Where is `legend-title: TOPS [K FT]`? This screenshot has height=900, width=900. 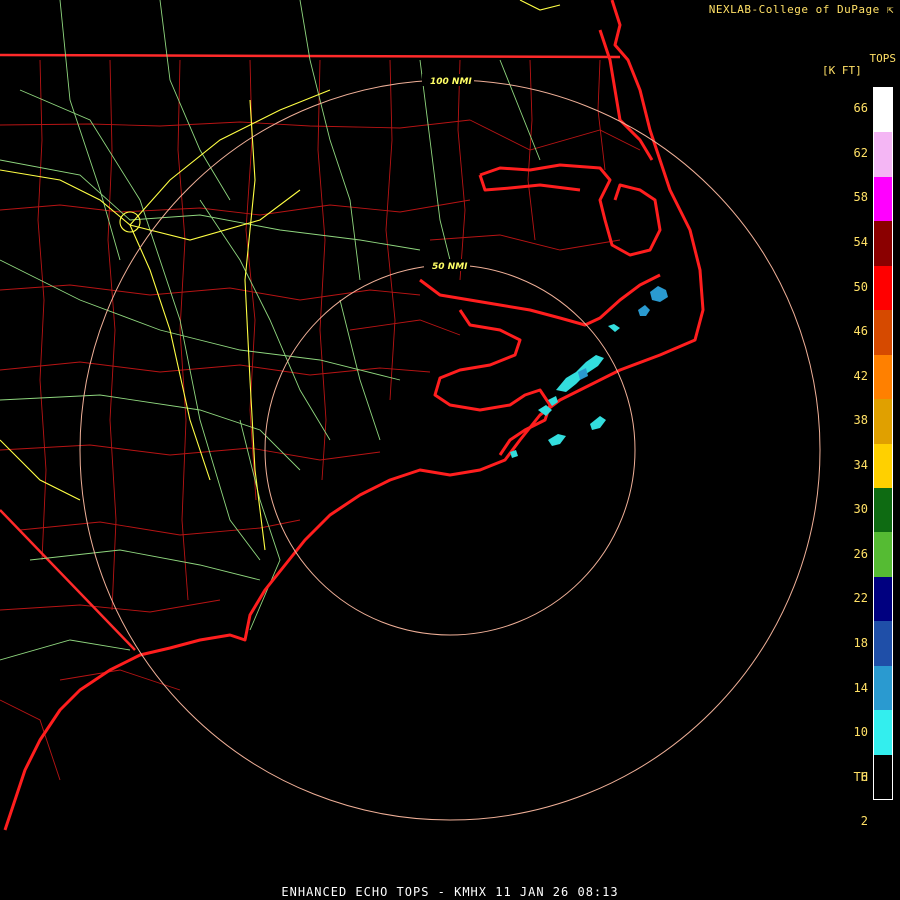
legend-title: TOPS [K FT] is located at coordinates (859, 65).